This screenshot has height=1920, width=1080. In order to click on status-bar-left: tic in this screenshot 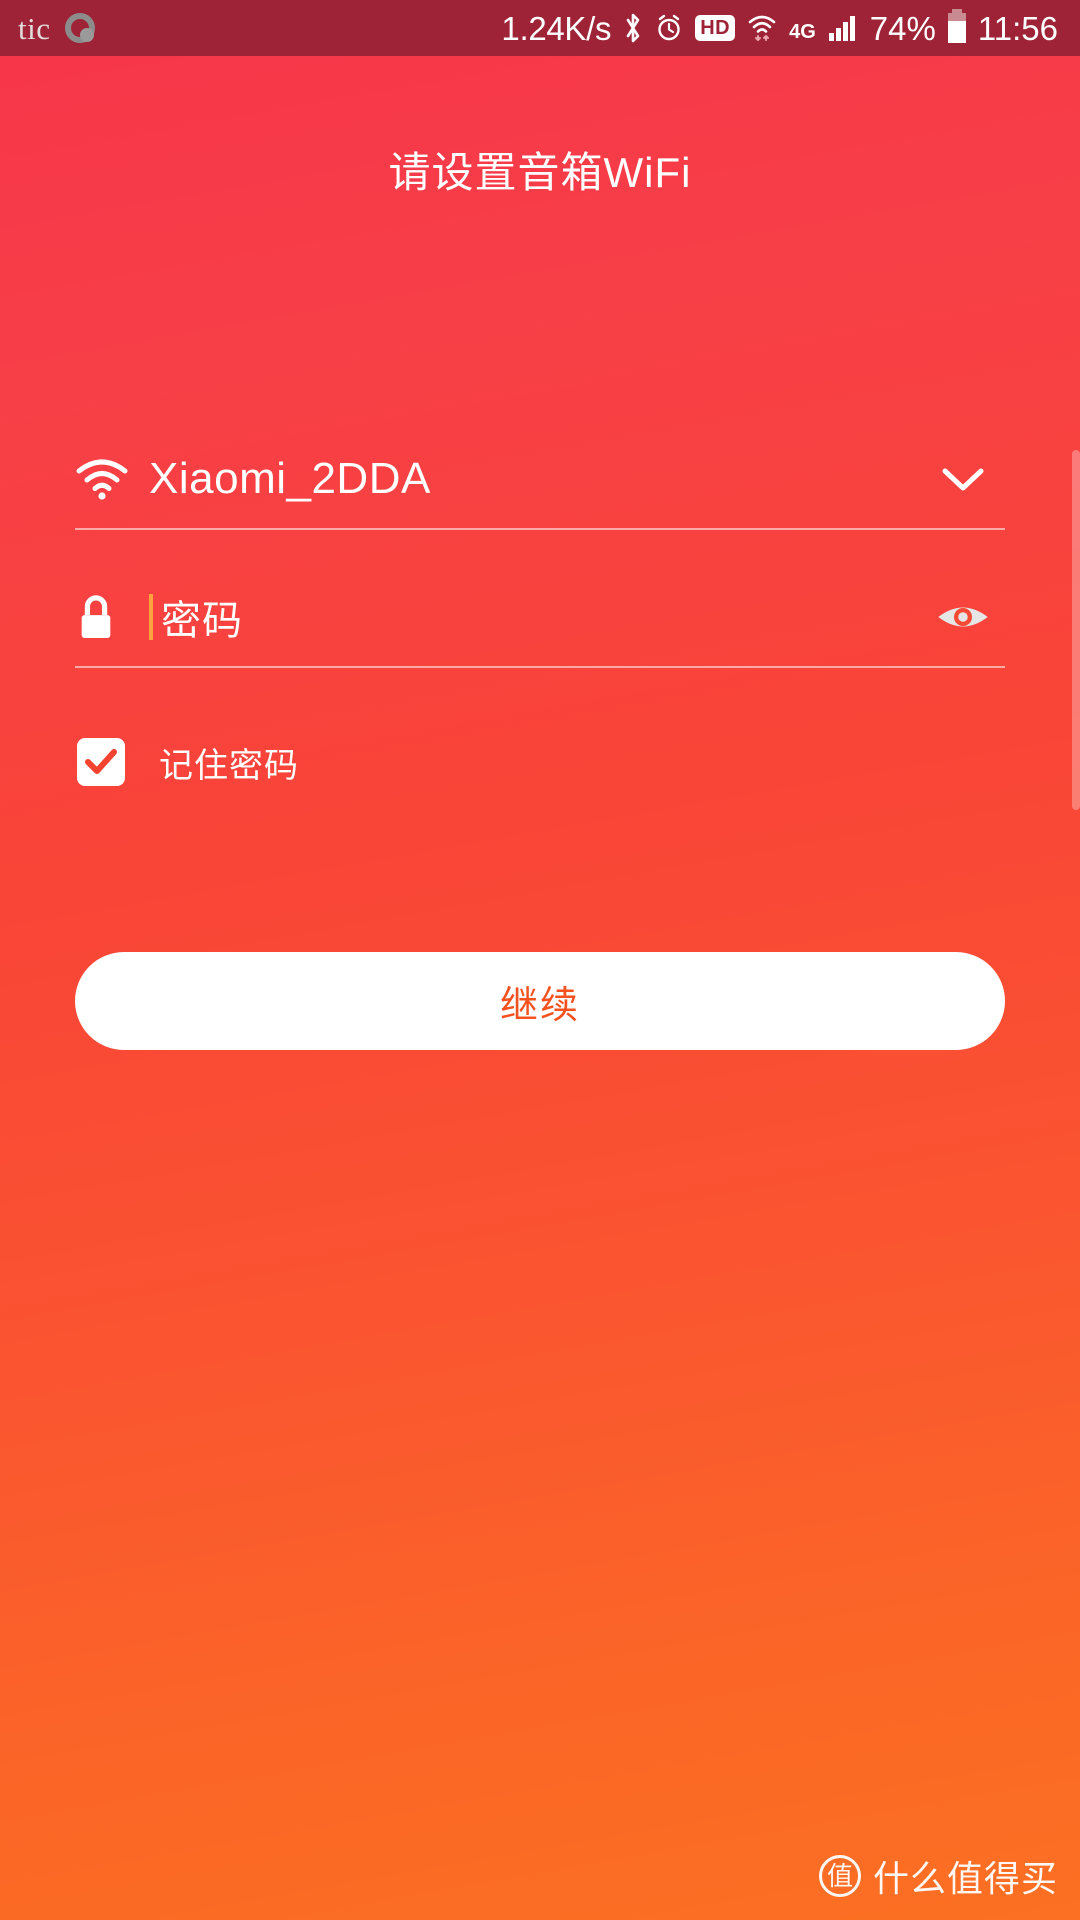, I will do `click(56, 28)`.